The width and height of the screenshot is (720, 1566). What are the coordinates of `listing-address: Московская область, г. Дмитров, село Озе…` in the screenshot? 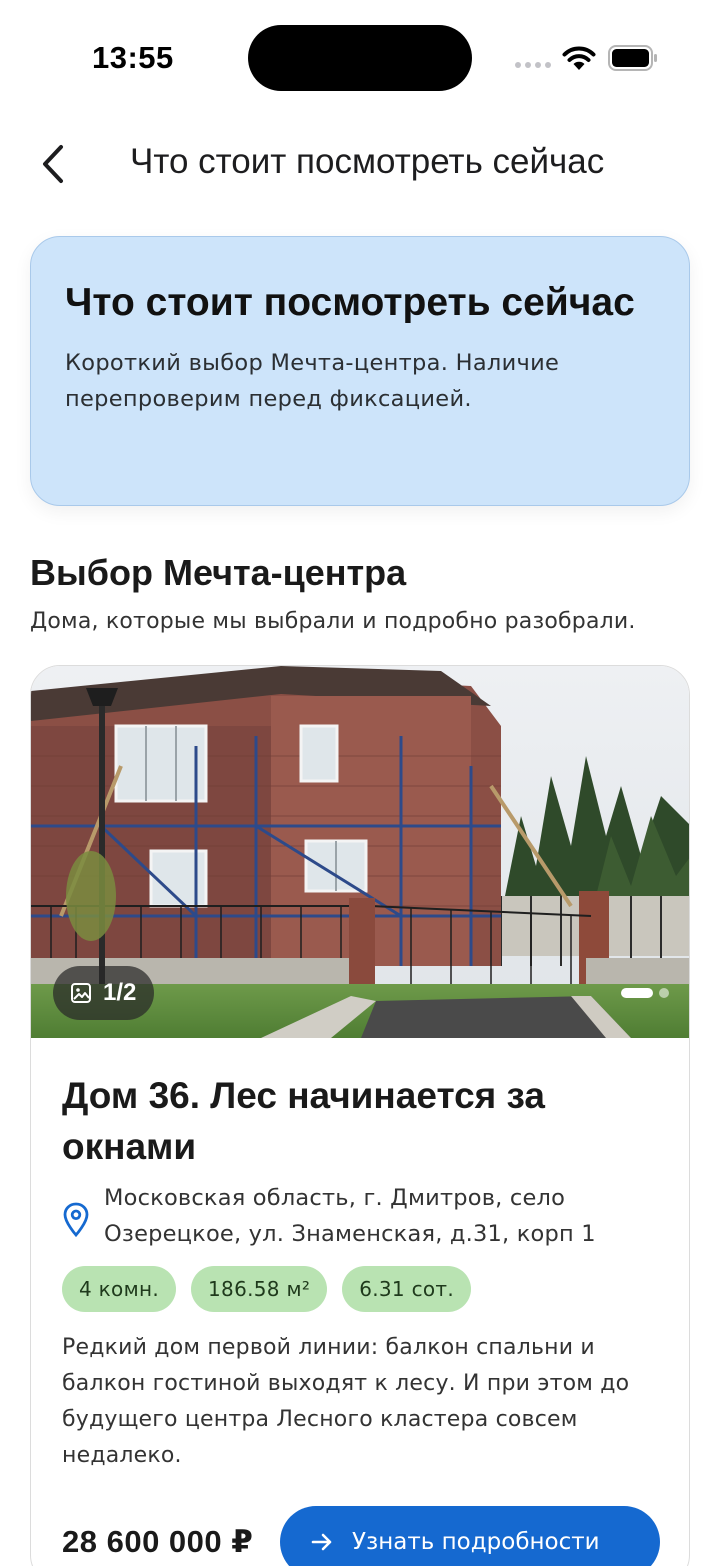 It's located at (350, 1216).